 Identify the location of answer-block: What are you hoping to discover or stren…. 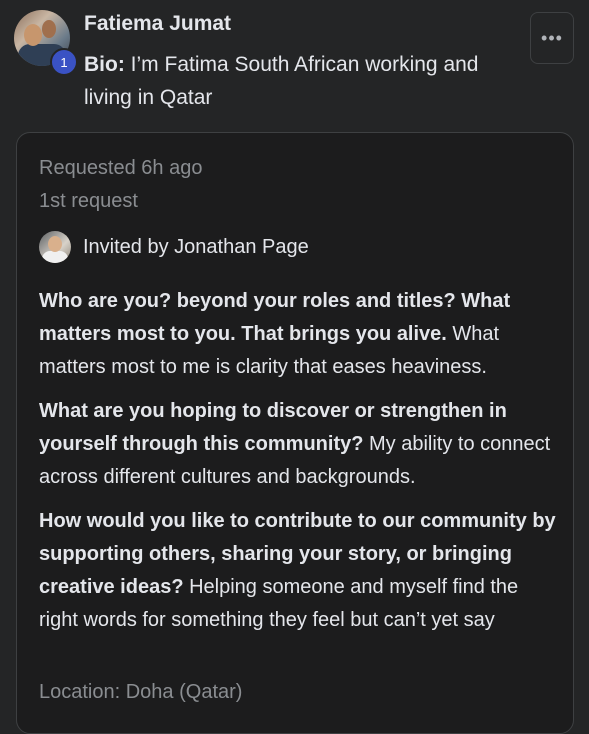
(299, 444).